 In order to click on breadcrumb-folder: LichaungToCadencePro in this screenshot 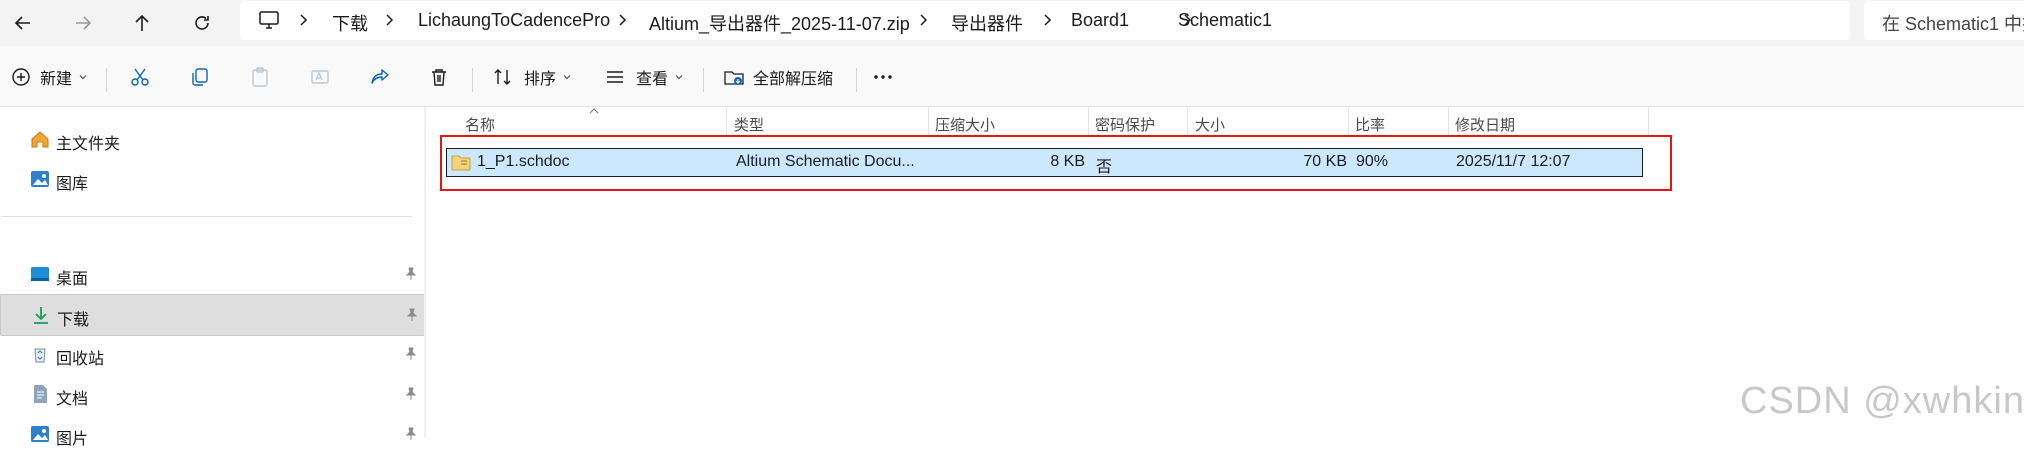, I will do `click(514, 20)`.